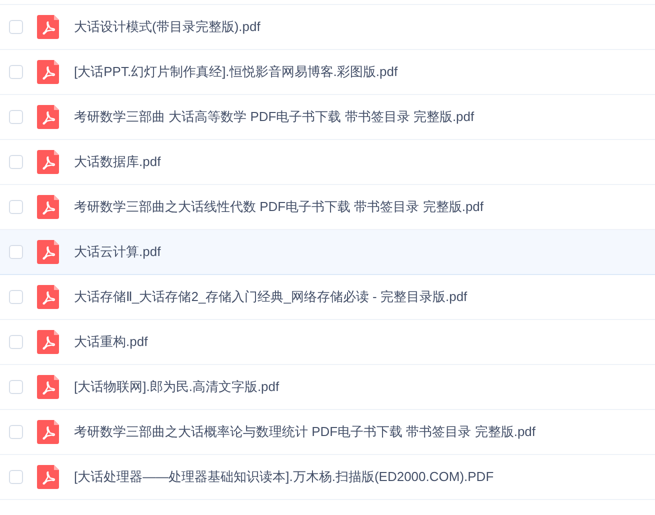 This screenshot has height=515, width=655. Describe the element at coordinates (177, 387) in the screenshot. I see `file-name: [大话物联网].郎为民.高清文字版.pdf` at that location.